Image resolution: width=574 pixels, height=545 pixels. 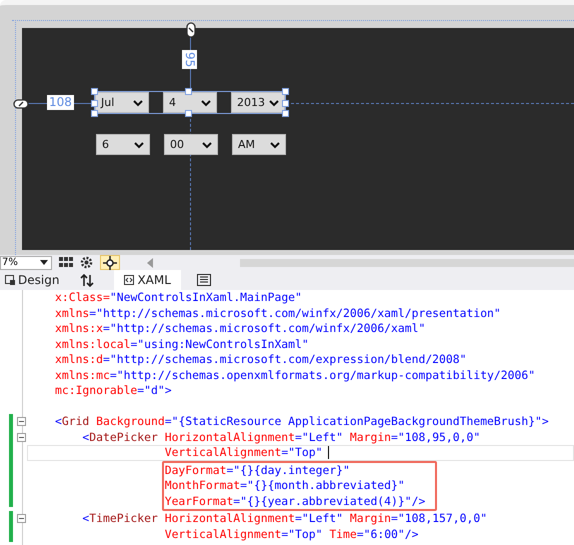 I want to click on code-line: xmlns:x="http://schemas.microsoft.com/winfx/2006/xaml", so click(x=240, y=328).